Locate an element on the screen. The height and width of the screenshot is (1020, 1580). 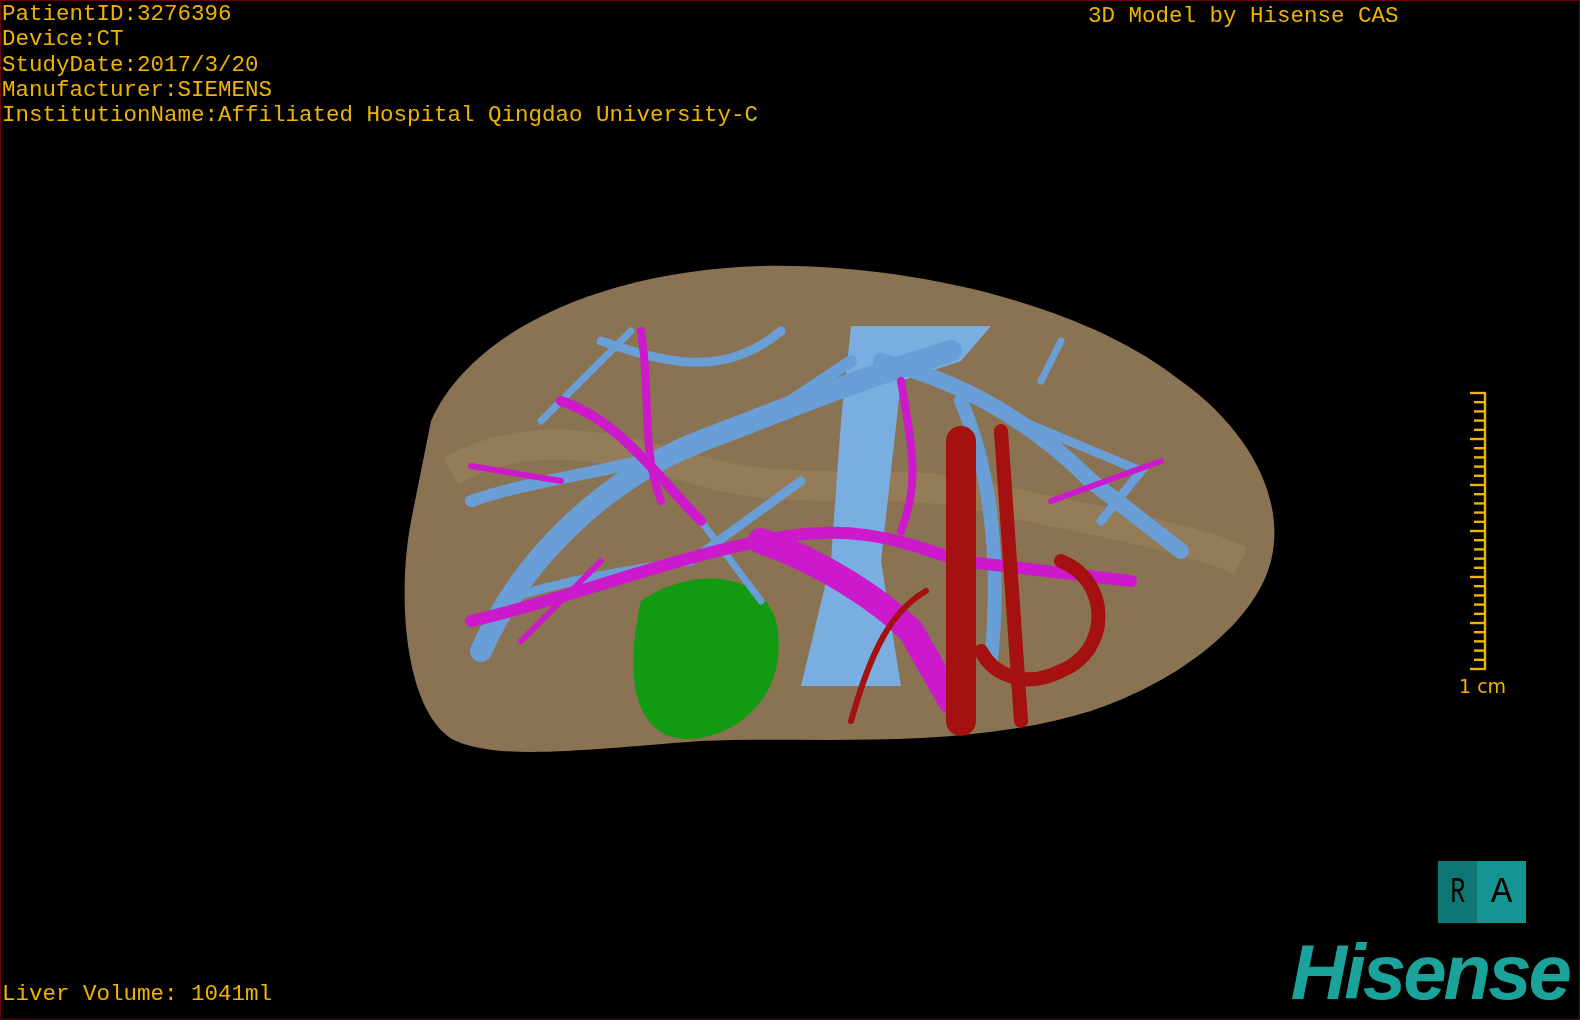
patient-info-line: StudyDate:2017/3/20 is located at coordinates (131, 65).